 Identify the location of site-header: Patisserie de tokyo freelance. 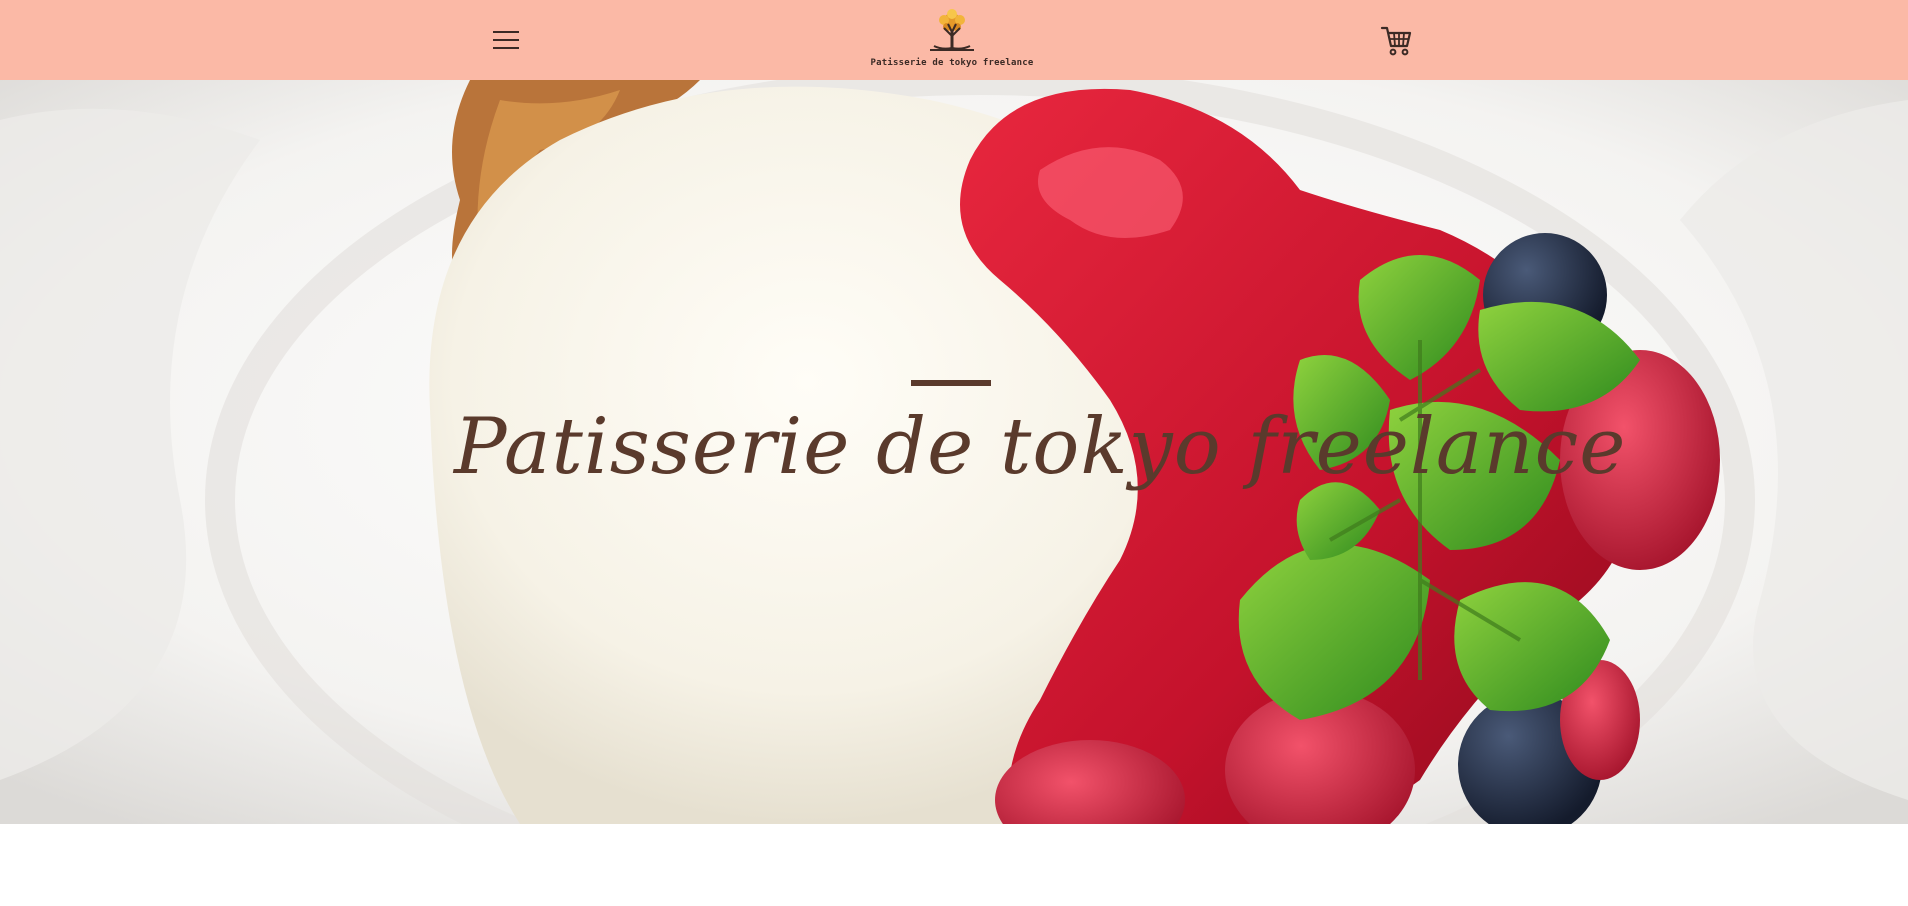
(954, 40).